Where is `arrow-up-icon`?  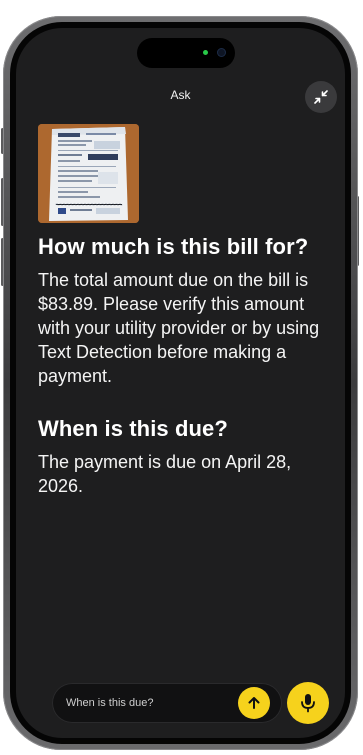
arrow-up-icon is located at coordinates (254, 703).